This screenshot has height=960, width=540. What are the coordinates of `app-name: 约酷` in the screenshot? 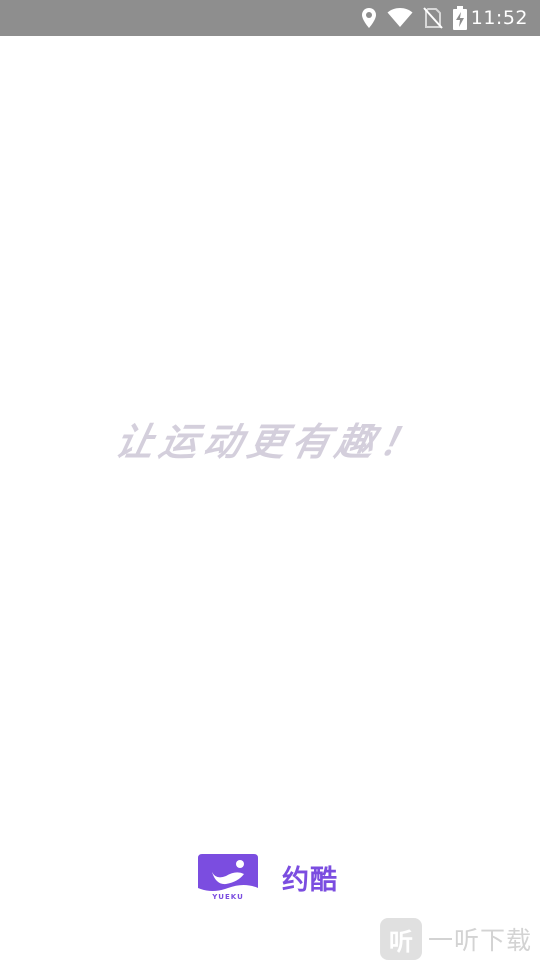 It's located at (310, 880).